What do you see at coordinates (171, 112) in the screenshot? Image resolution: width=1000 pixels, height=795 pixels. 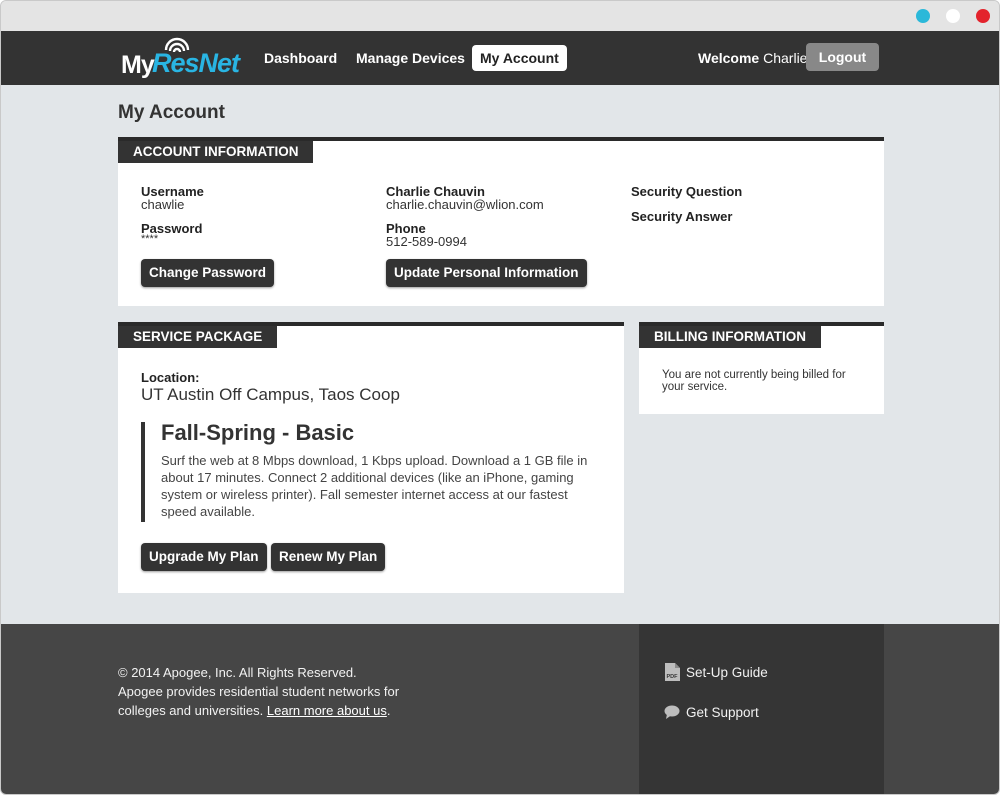 I see `page-title: My Account` at bounding box center [171, 112].